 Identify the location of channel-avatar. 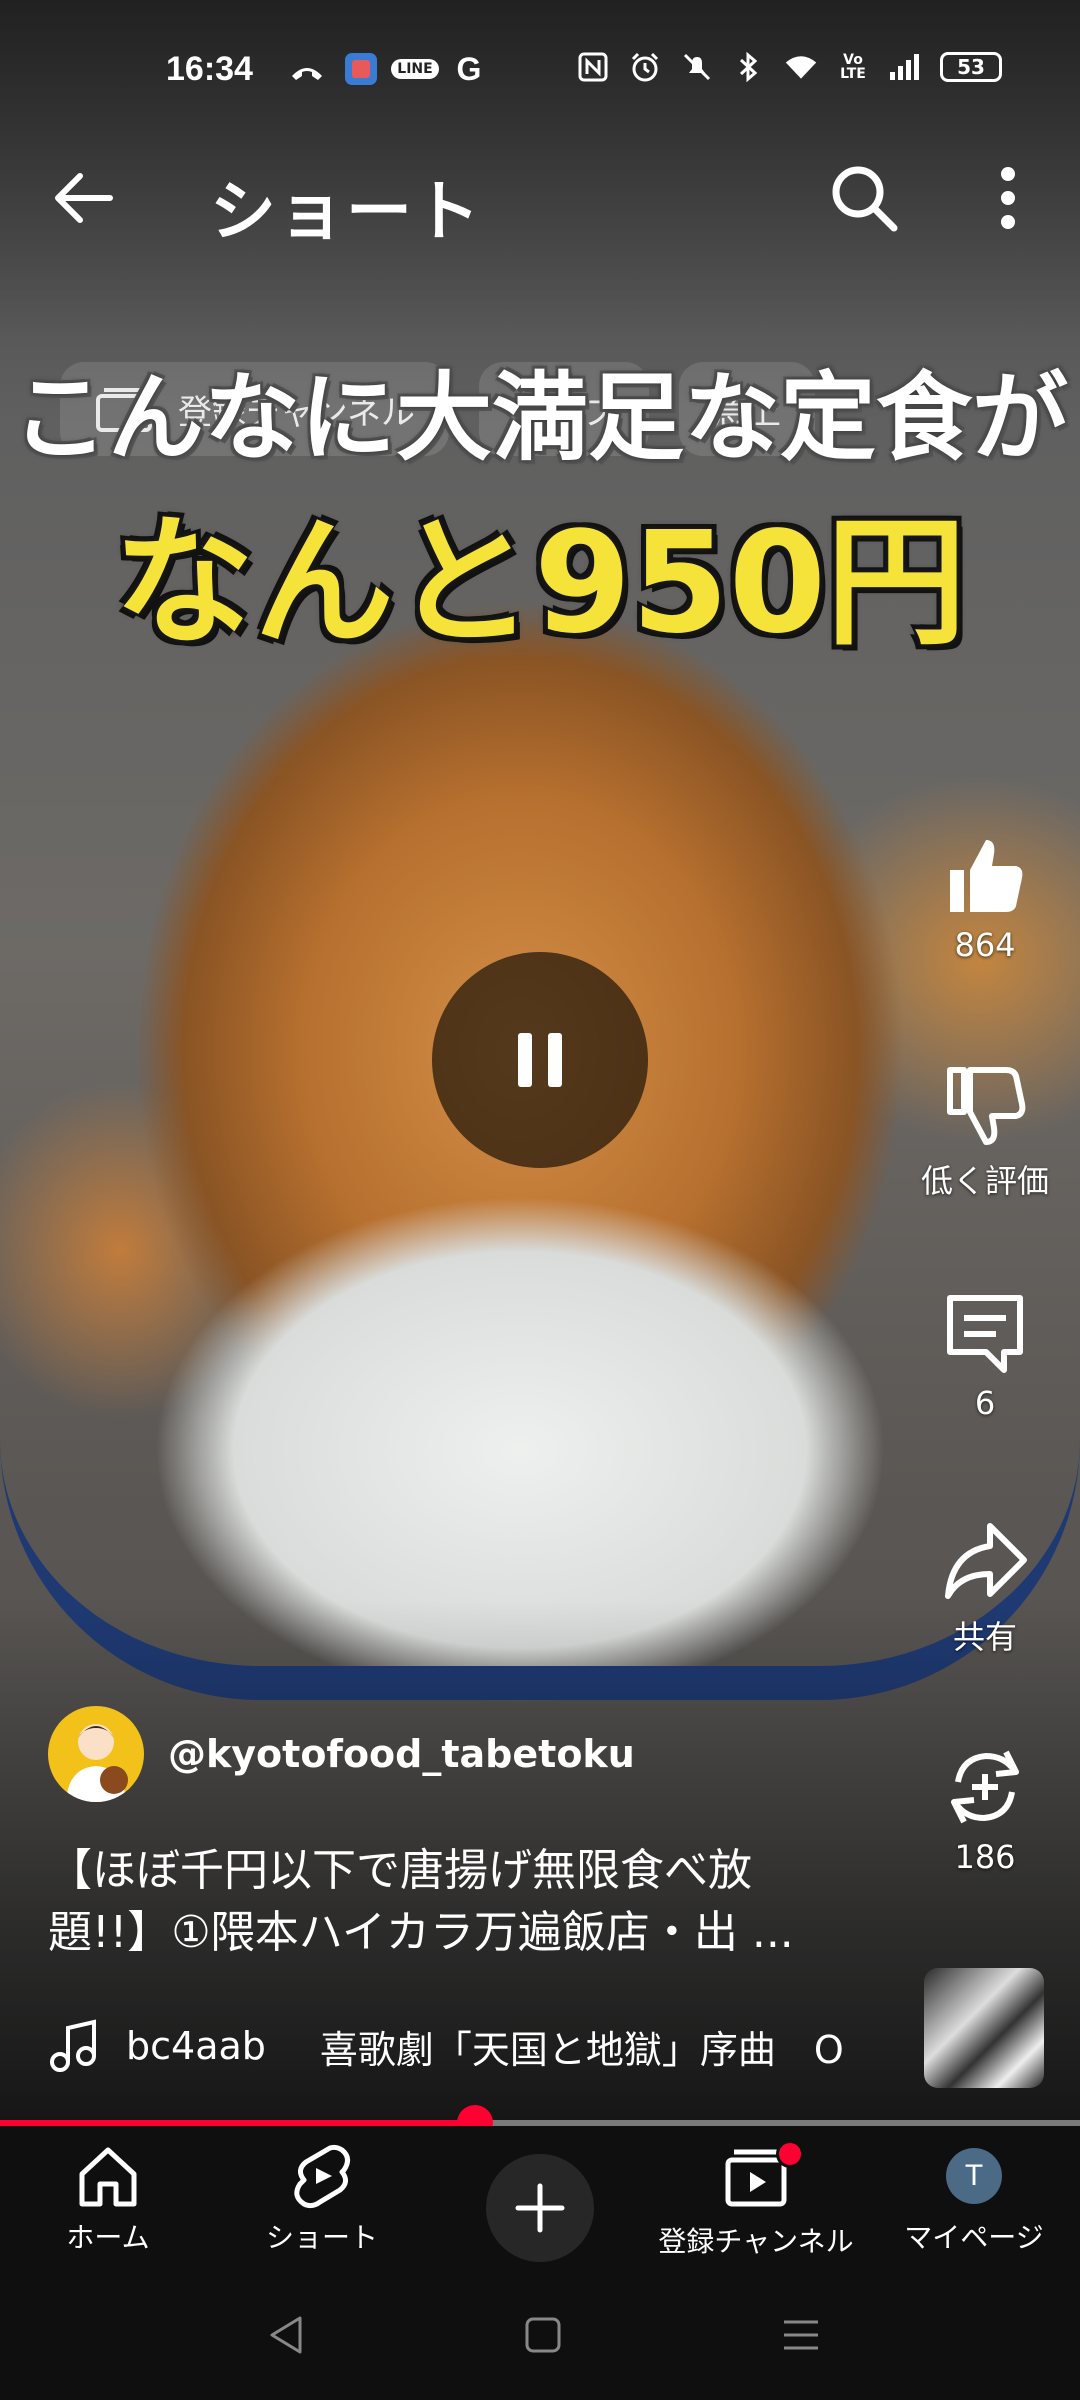
(96, 1754).